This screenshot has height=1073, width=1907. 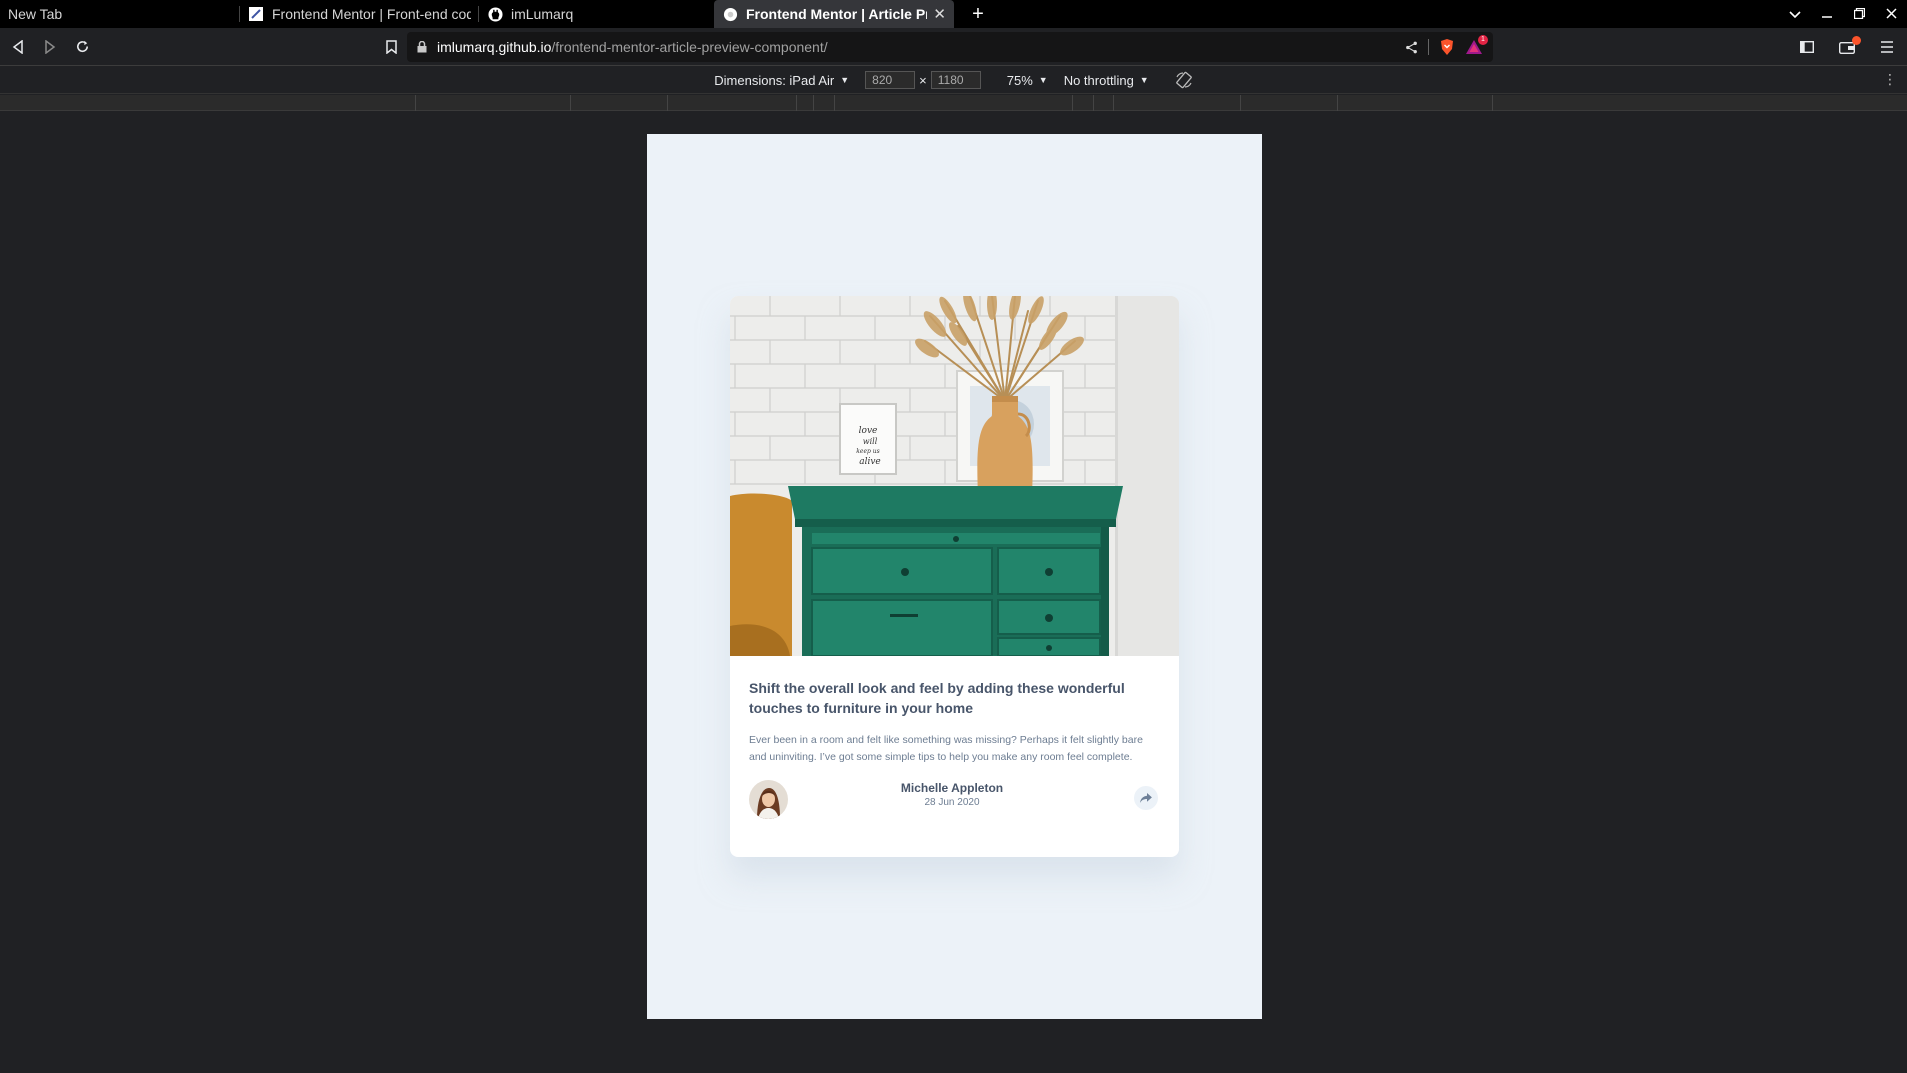 I want to click on svg-text: alive, so click(x=870, y=462).